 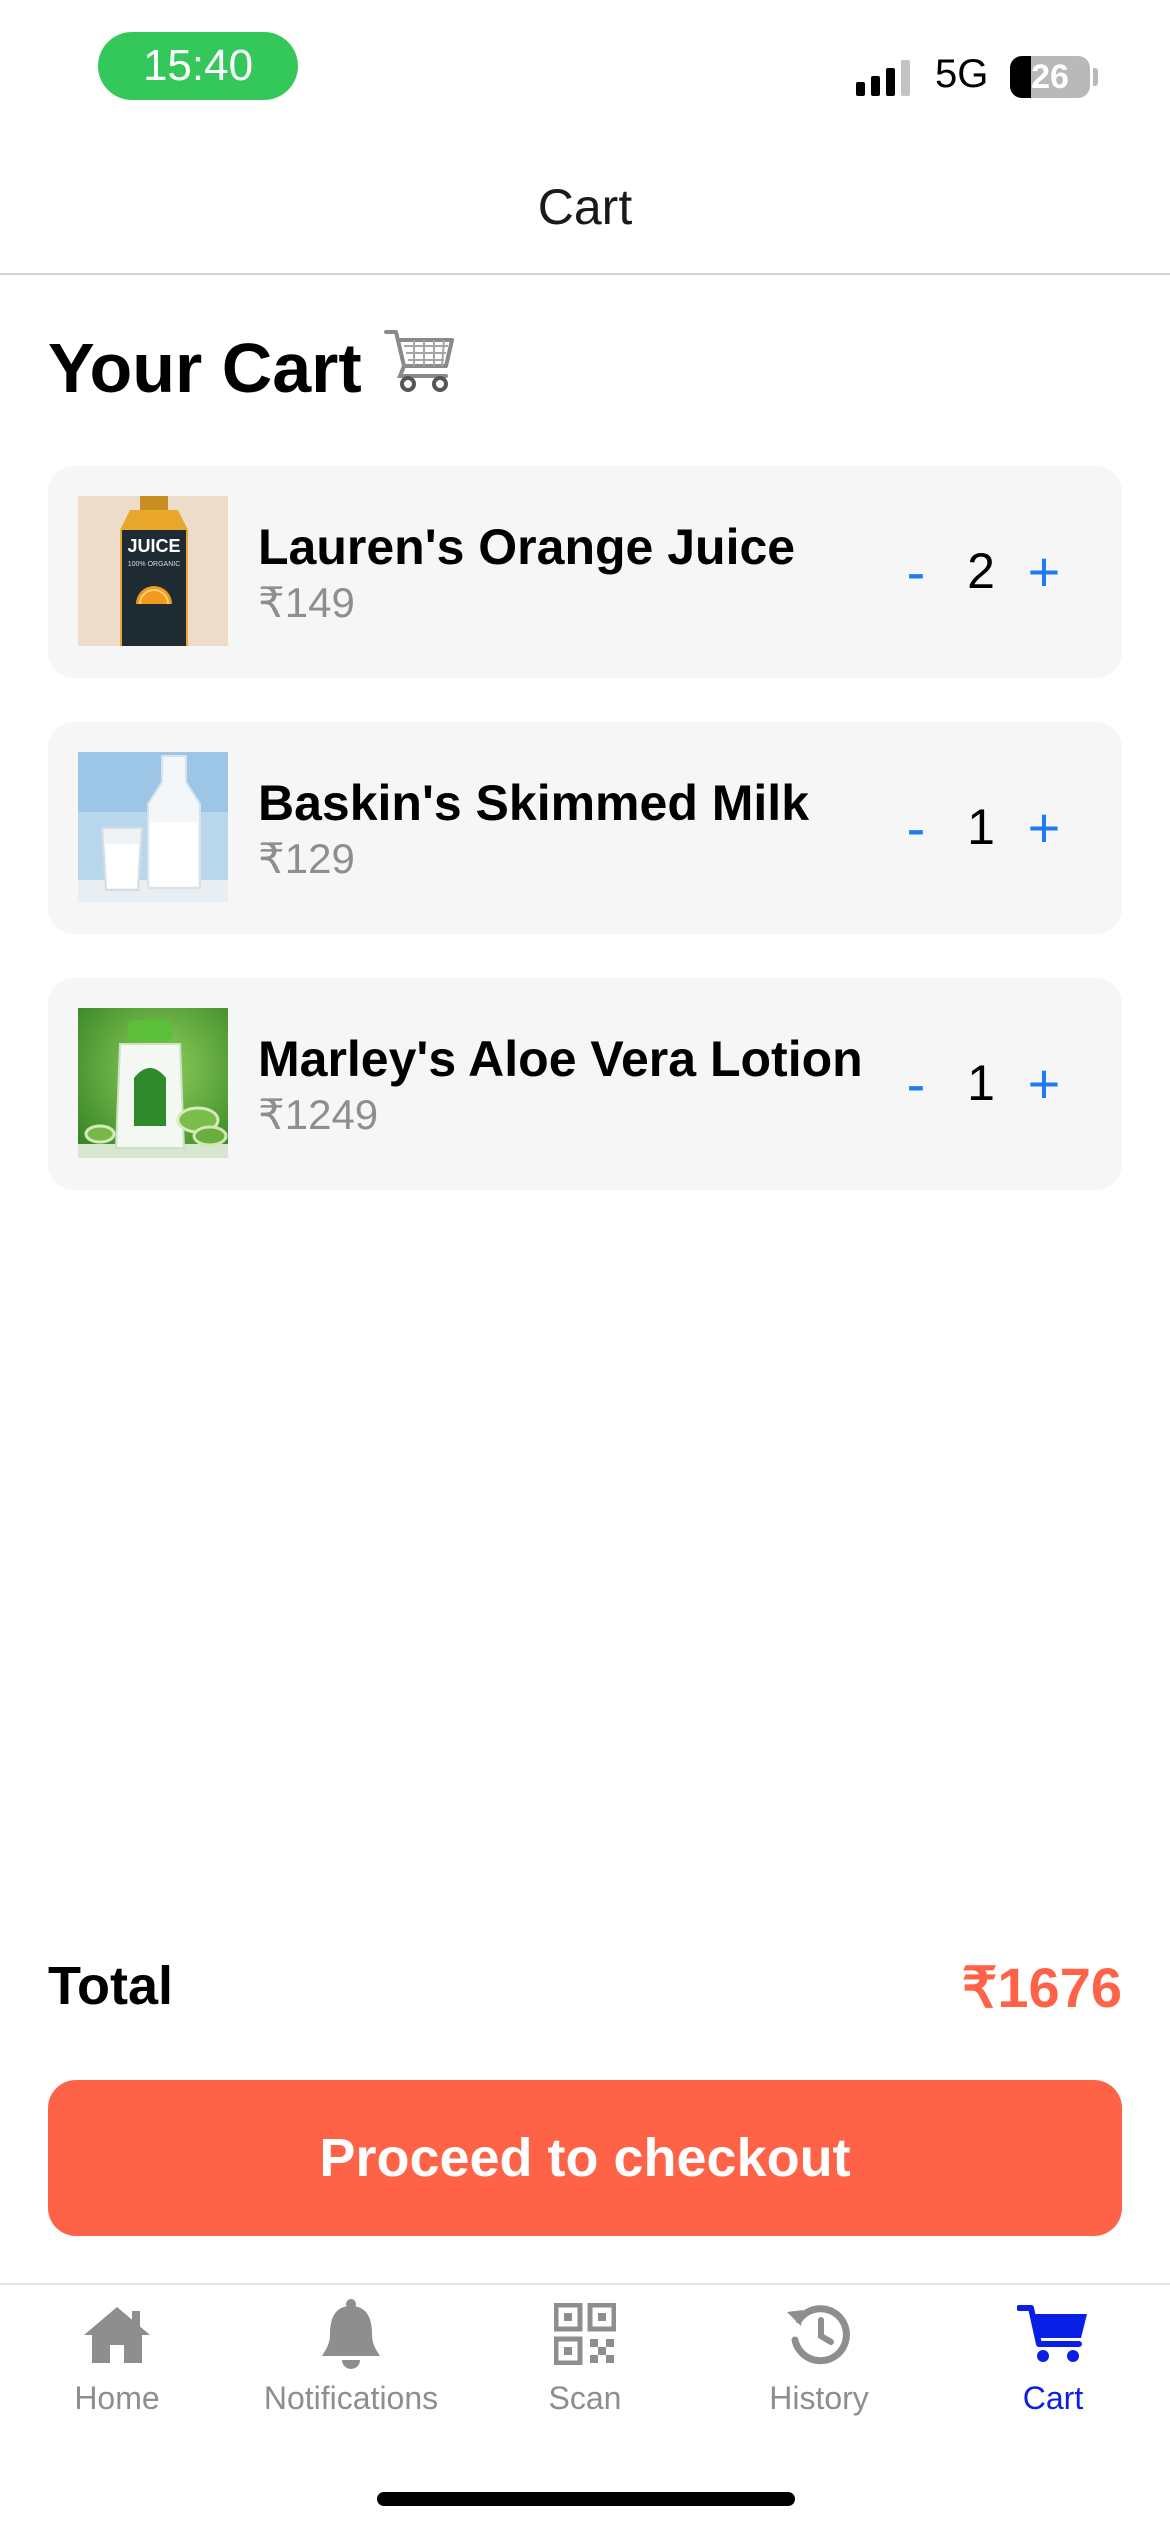 What do you see at coordinates (117, 2398) in the screenshot?
I see `tab-label-home: Home` at bounding box center [117, 2398].